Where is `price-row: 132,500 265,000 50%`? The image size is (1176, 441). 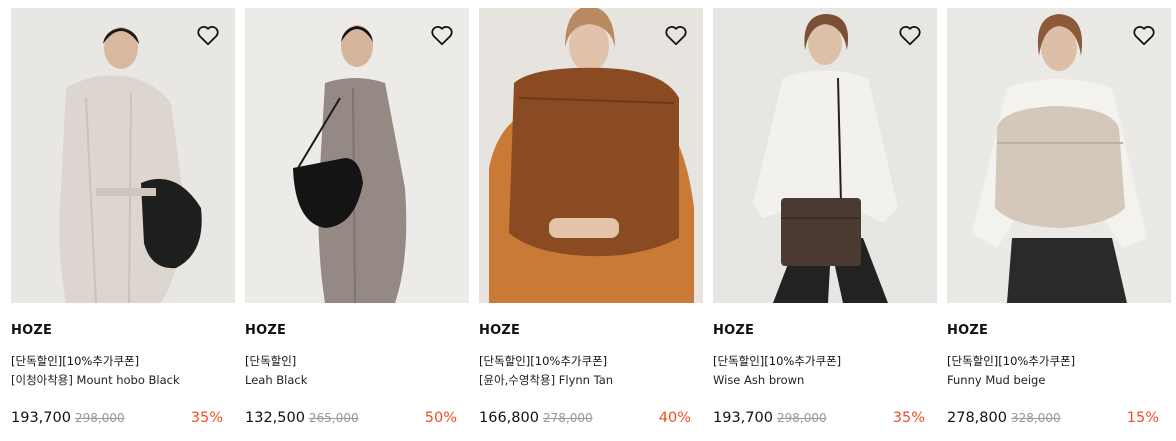
price-row: 132,500 265,000 50% is located at coordinates (351, 420).